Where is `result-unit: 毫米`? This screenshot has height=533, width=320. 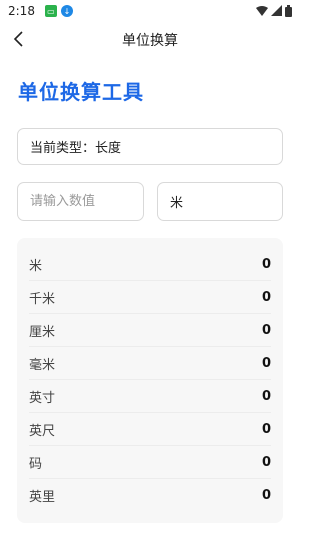
result-unit: 毫米 is located at coordinates (42, 365).